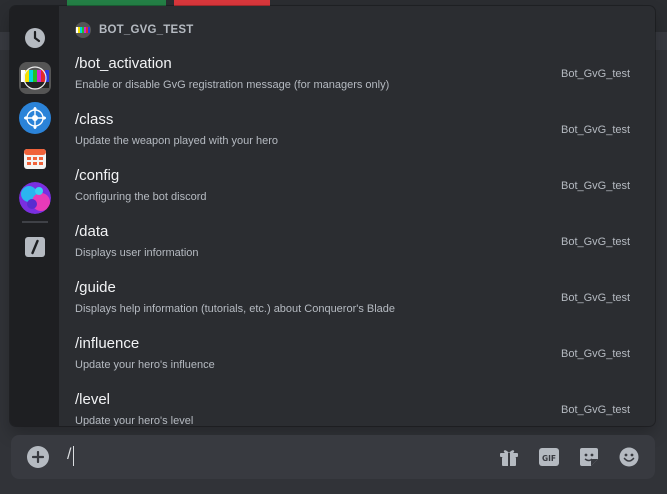 This screenshot has height=494, width=667. Describe the element at coordinates (177, 141) in the screenshot. I see `command-description: Update the weapon played with your hero` at that location.